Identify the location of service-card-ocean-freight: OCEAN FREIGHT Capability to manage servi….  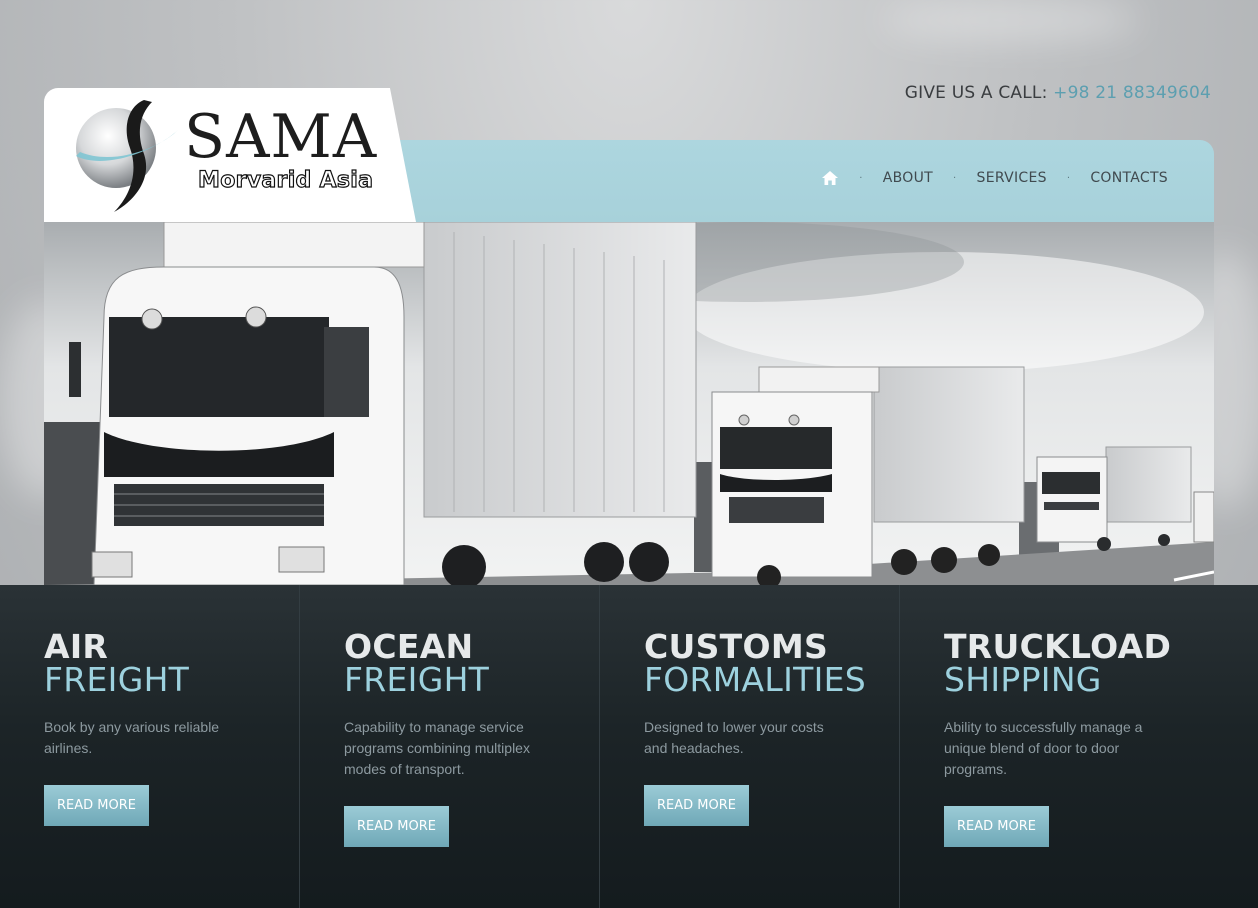
(450, 746).